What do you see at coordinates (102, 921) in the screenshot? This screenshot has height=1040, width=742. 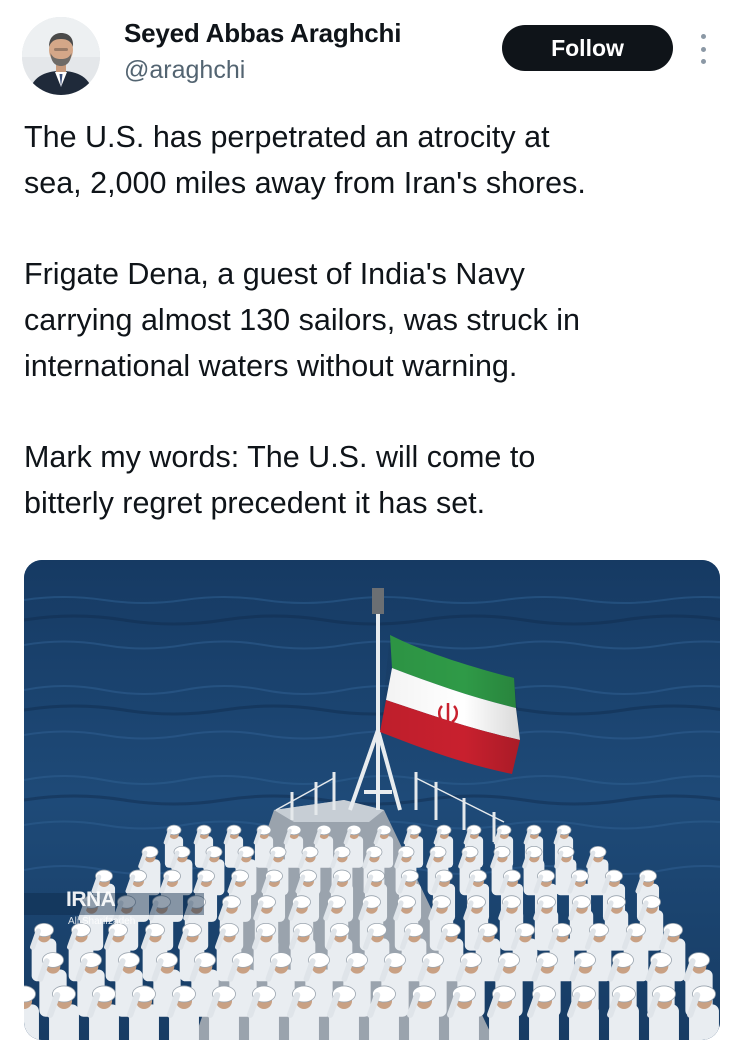 I see `photo-credit: Ali Sharifzadeh` at bounding box center [102, 921].